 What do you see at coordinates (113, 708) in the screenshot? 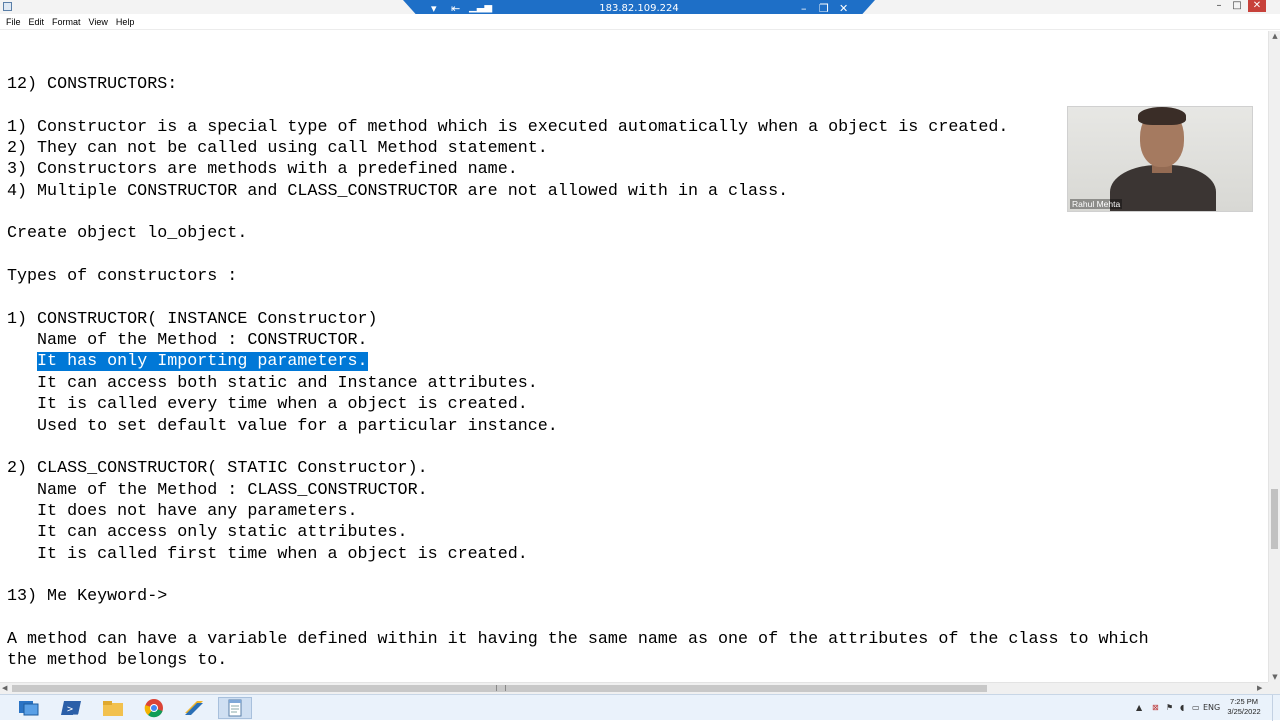
I see `file-explorer-icon` at bounding box center [113, 708].